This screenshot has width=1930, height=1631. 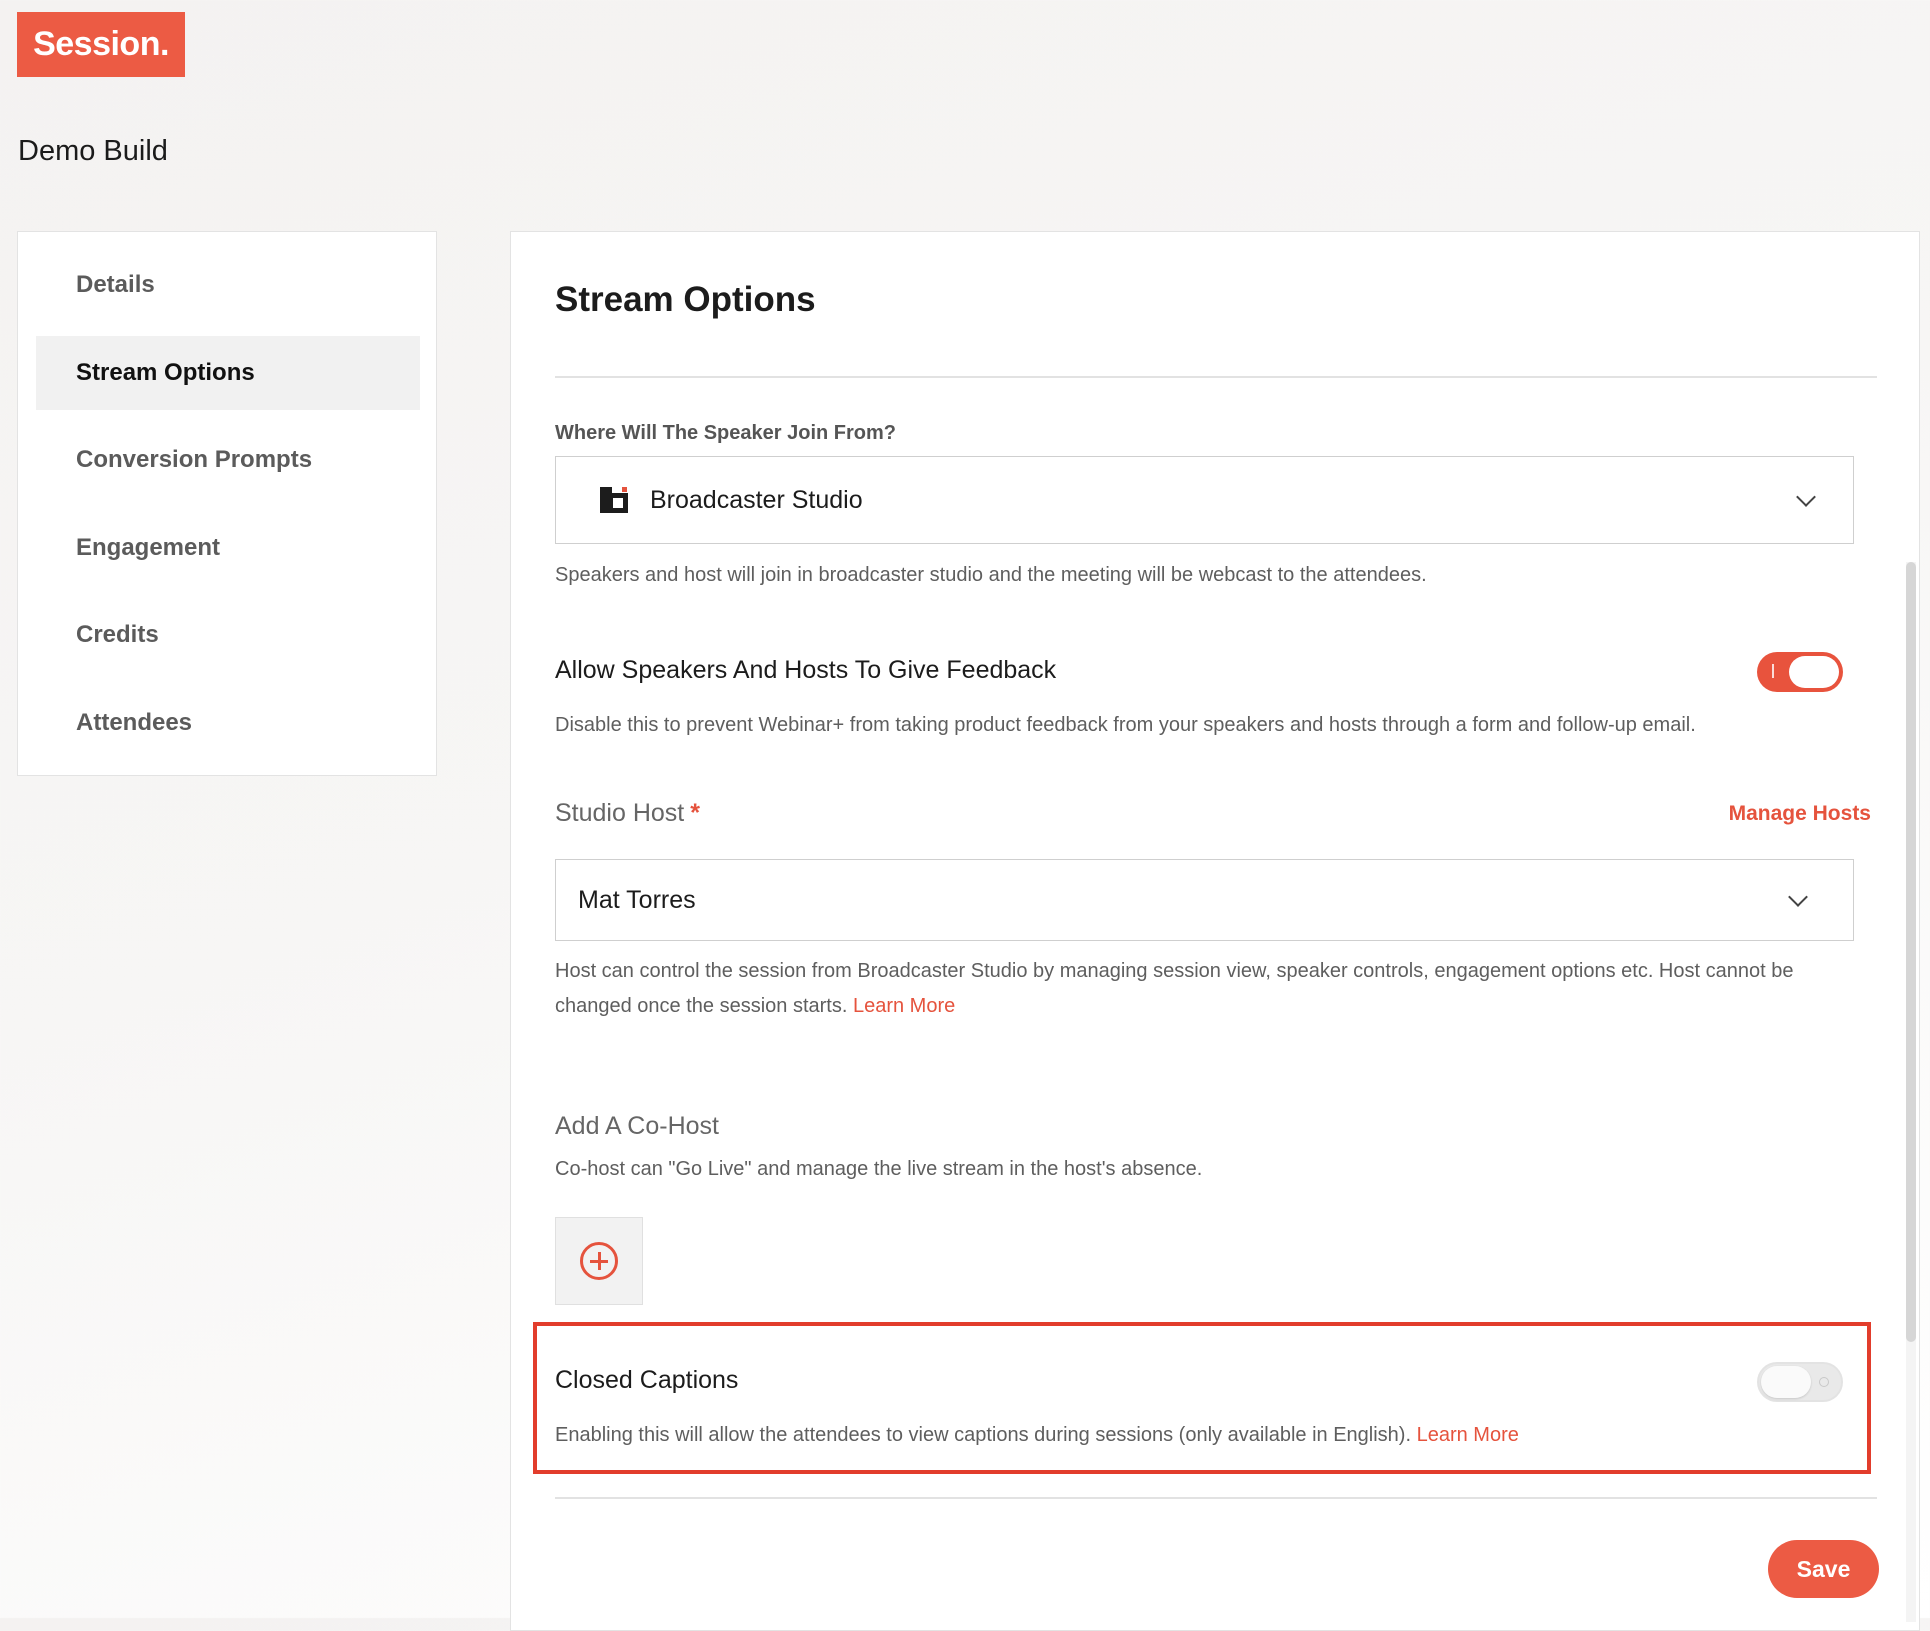 I want to click on studio-host-value: Mat Torres, so click(x=637, y=899).